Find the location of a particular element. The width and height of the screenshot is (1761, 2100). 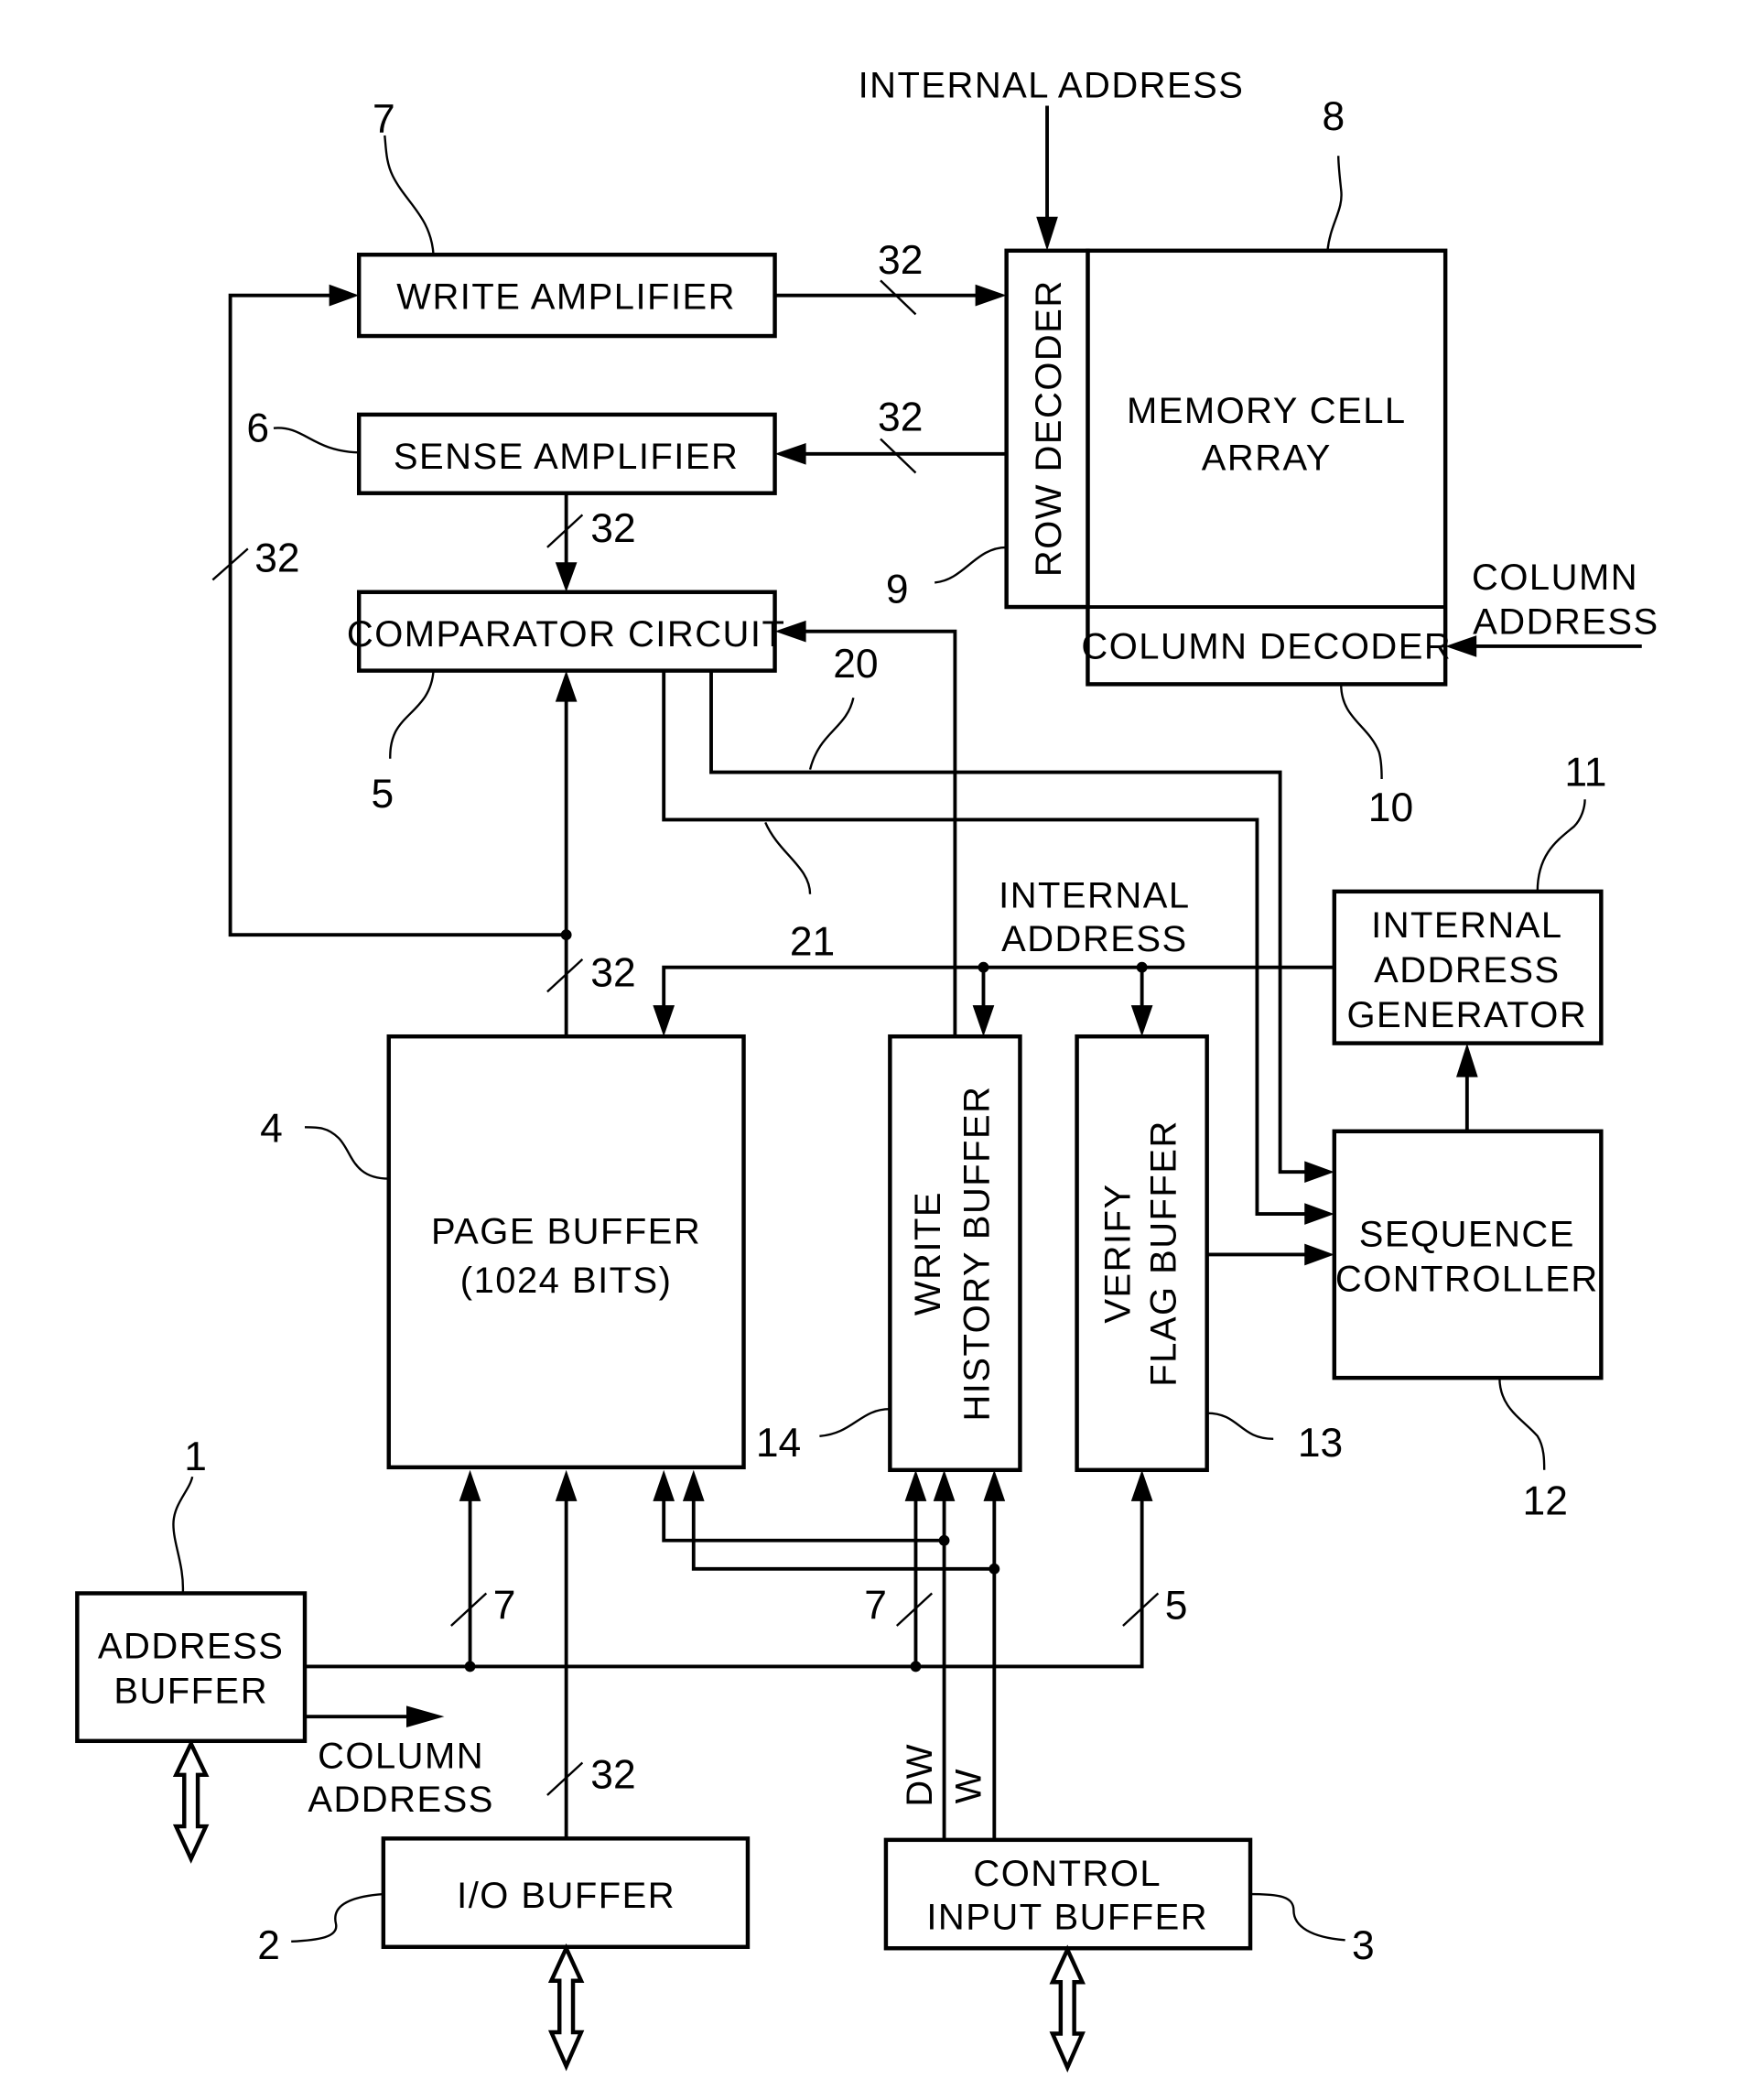

wa-to-array-arrow is located at coordinates (991, 295).